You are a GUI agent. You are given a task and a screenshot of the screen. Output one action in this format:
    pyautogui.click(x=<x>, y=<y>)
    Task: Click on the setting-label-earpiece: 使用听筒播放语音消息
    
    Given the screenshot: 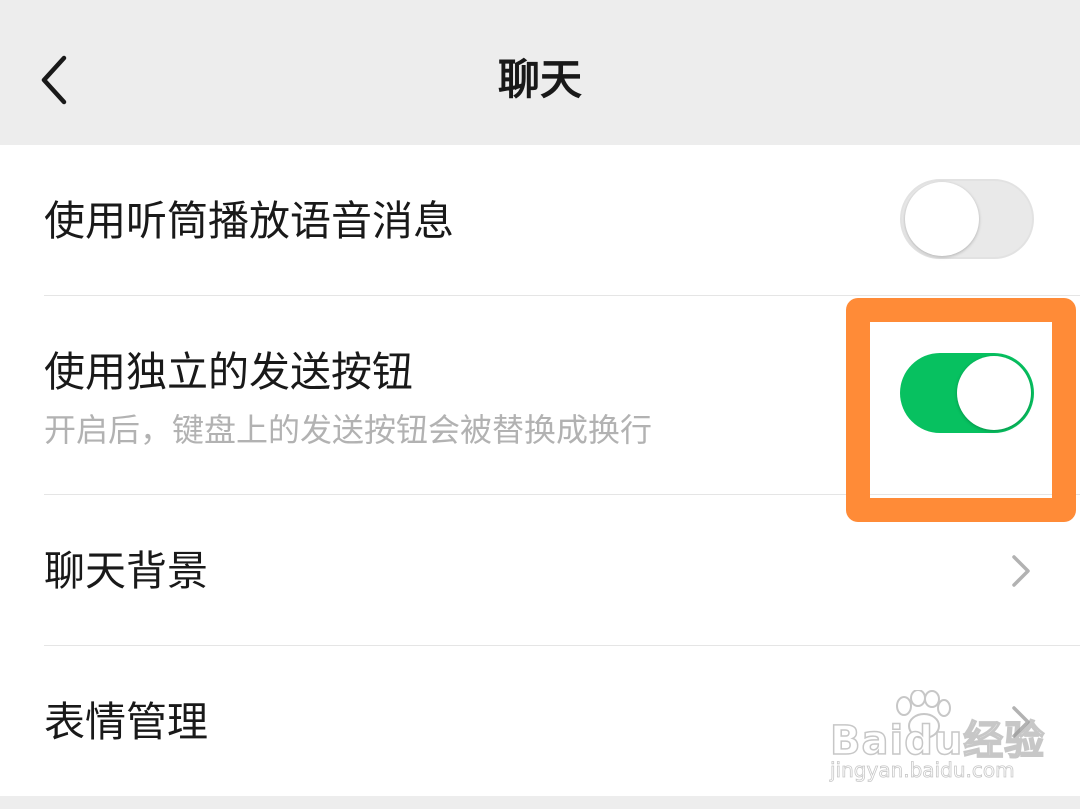 What is the action you would take?
    pyautogui.click(x=249, y=221)
    